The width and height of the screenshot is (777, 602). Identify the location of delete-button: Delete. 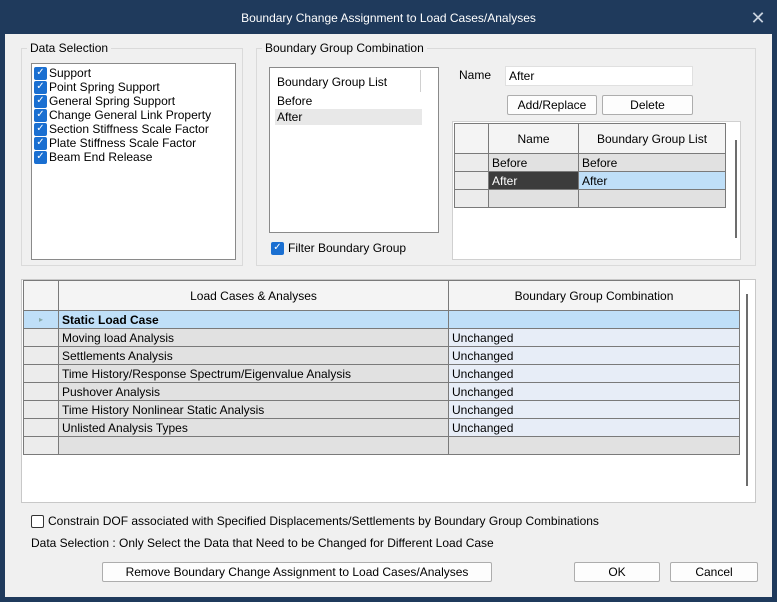
(647, 105).